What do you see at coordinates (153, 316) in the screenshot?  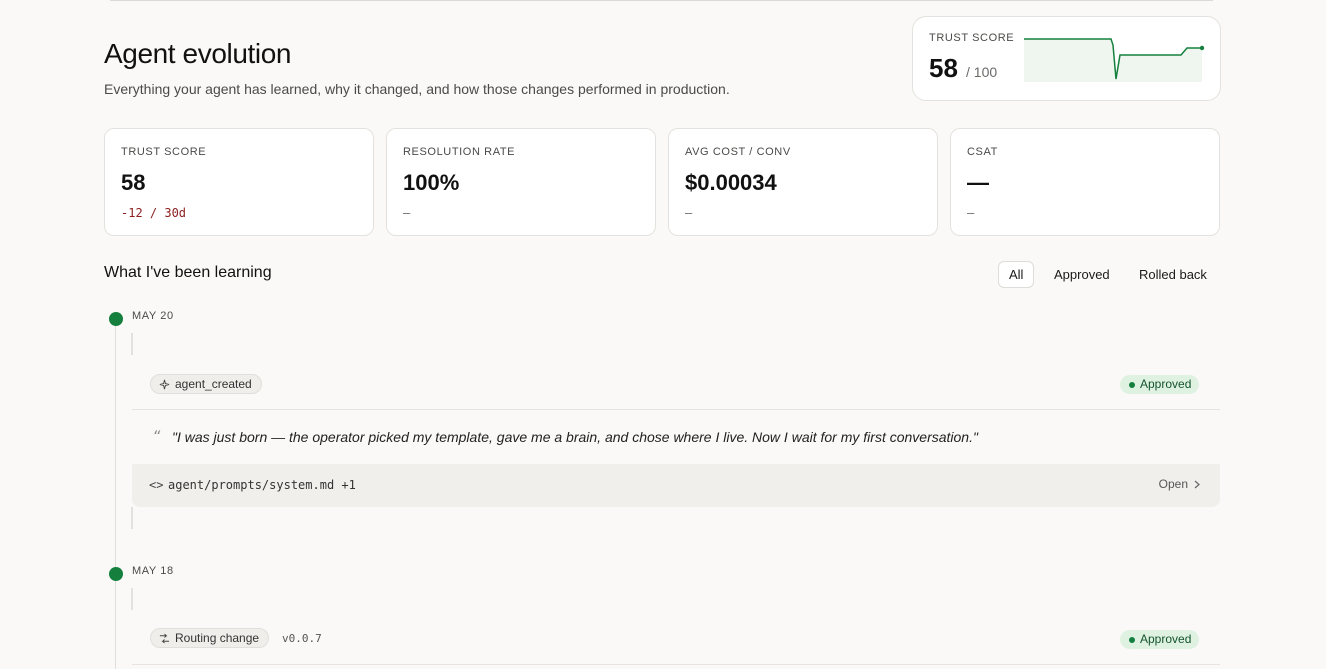 I see `timeline-date: MAY 20` at bounding box center [153, 316].